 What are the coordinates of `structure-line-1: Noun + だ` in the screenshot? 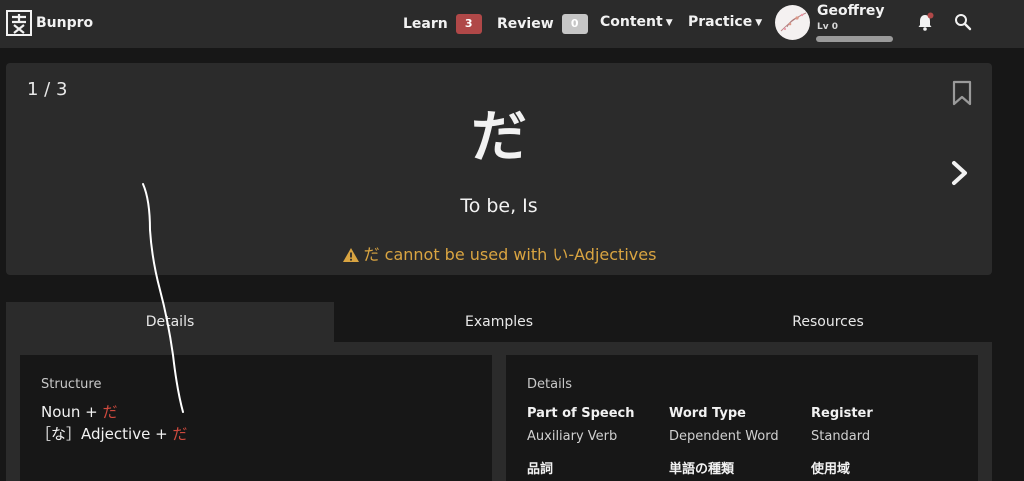 It's located at (79, 411).